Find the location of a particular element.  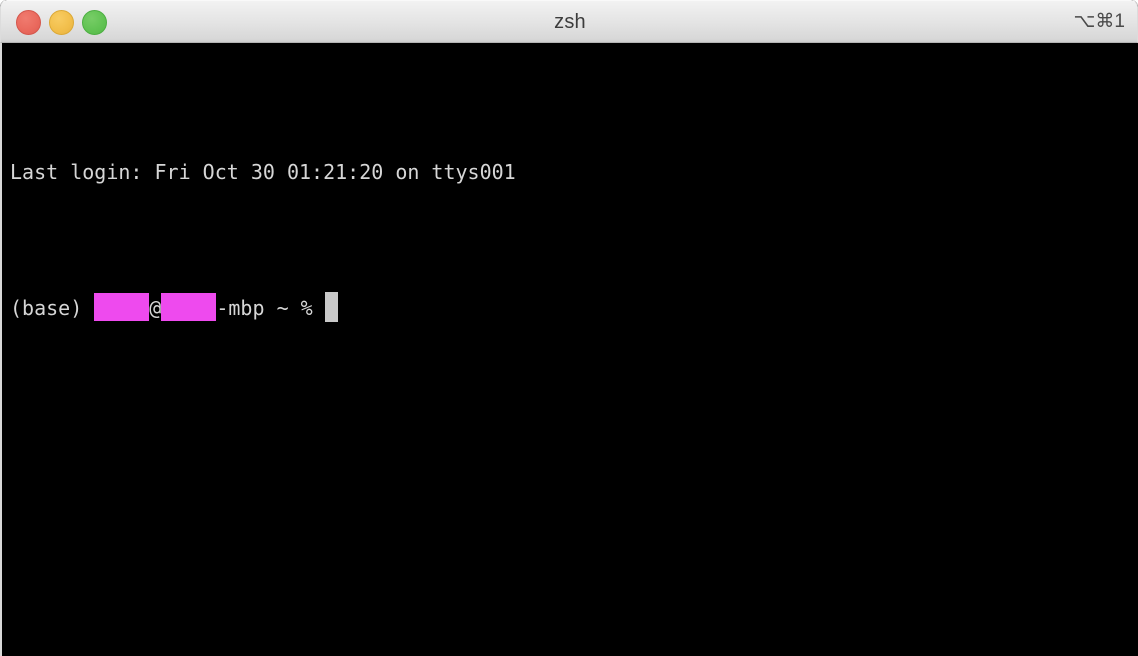

prompt-working-directory: ~ is located at coordinates (288, 308).